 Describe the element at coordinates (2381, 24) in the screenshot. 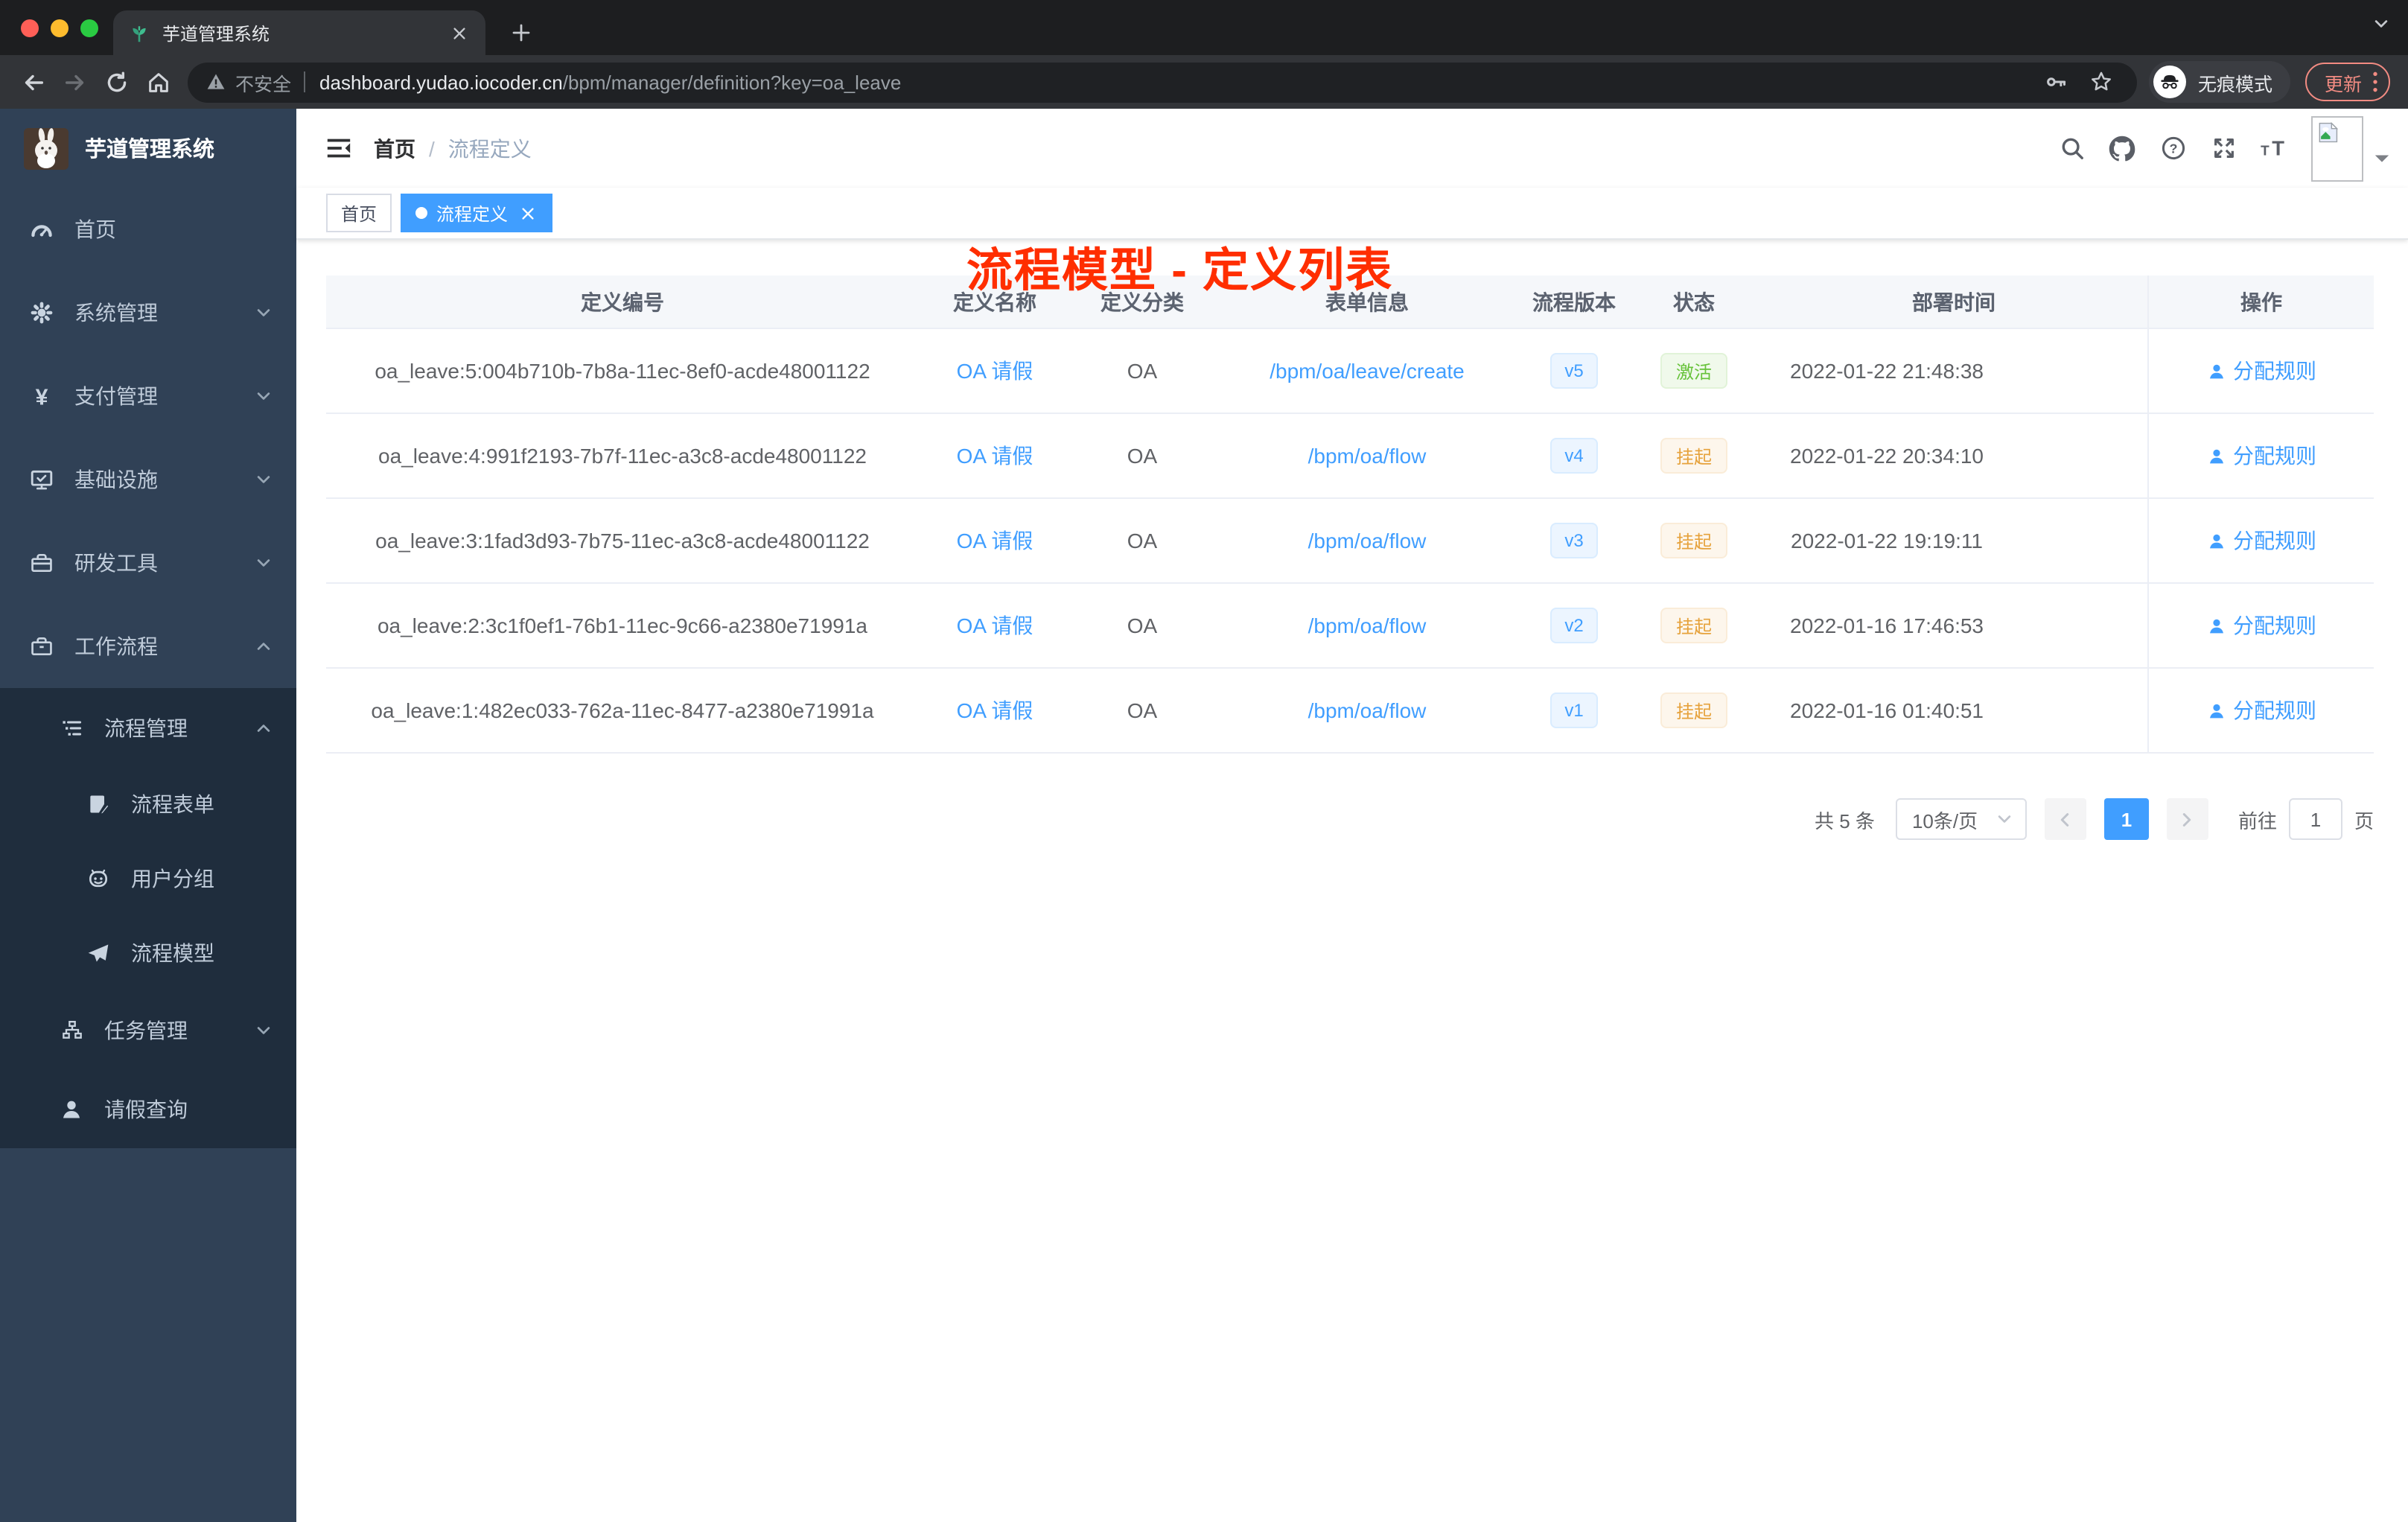

I see `tab-search-icon` at that location.